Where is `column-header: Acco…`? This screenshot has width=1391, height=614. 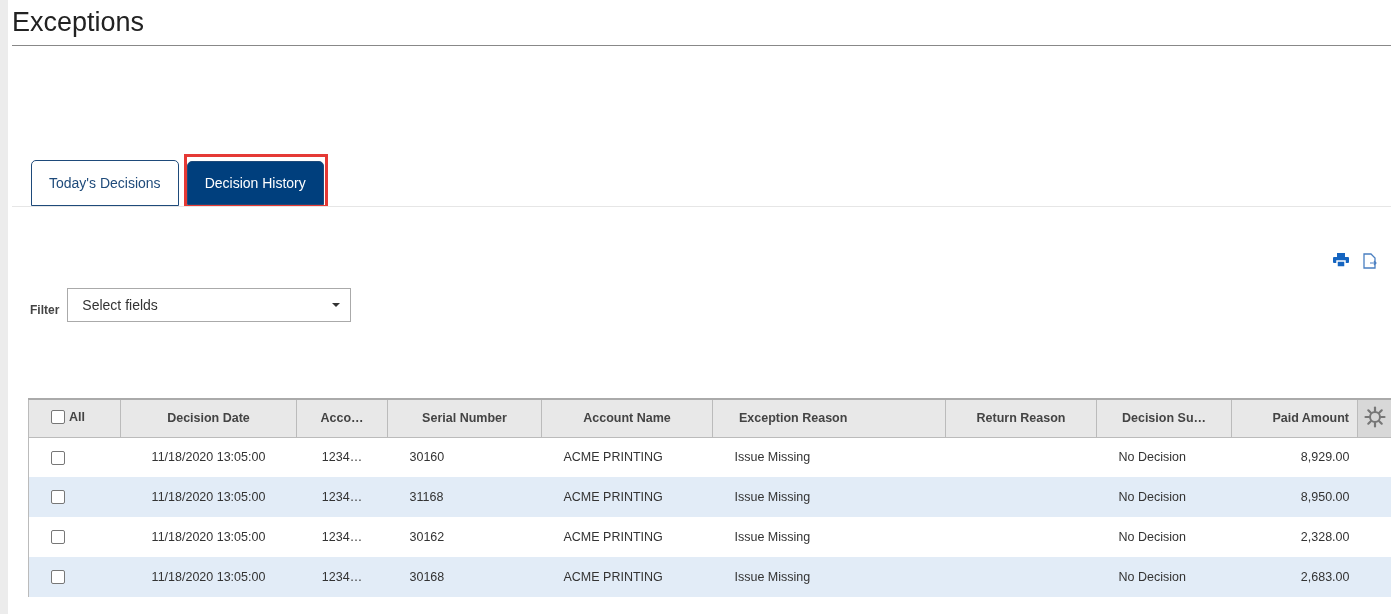
column-header: Acco… is located at coordinates (342, 418).